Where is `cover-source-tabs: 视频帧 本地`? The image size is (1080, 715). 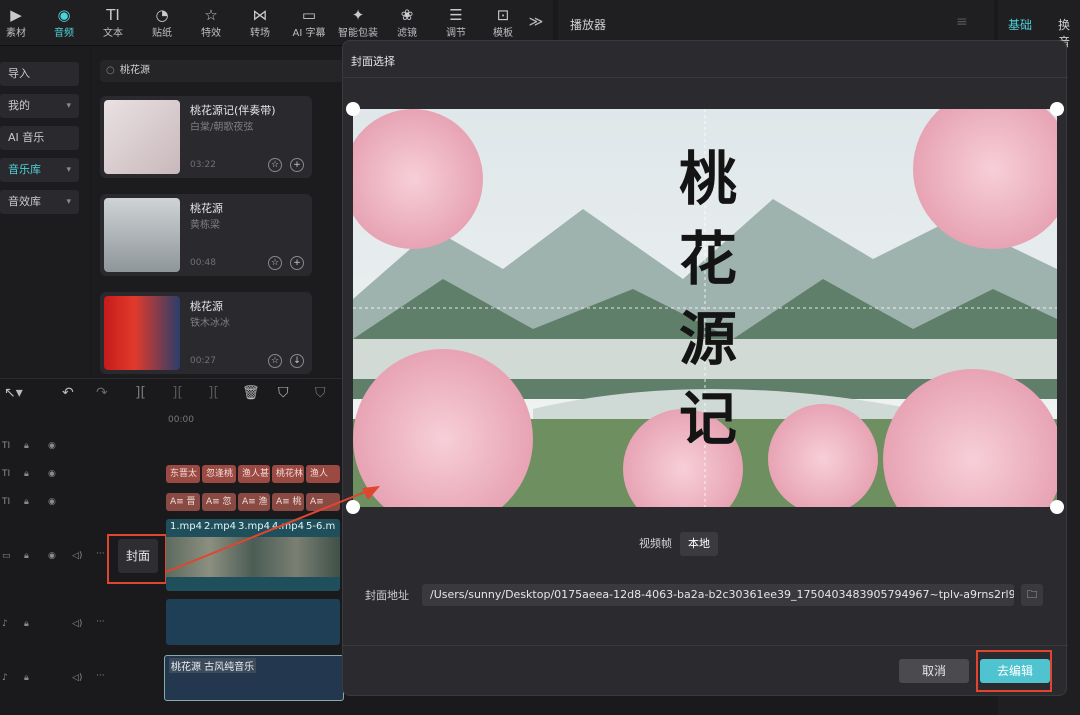
cover-source-tabs: 视频帧 本地 is located at coordinates (674, 544).